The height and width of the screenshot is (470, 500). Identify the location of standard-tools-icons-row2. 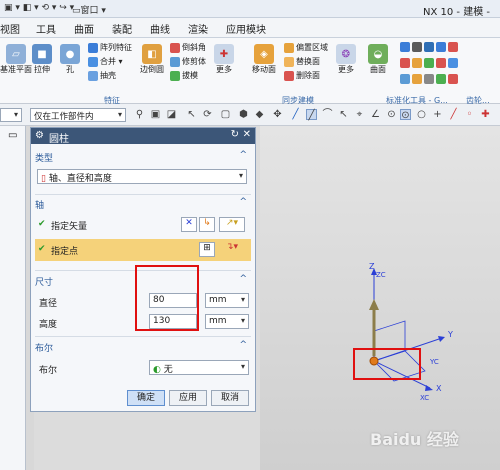
(430, 63).